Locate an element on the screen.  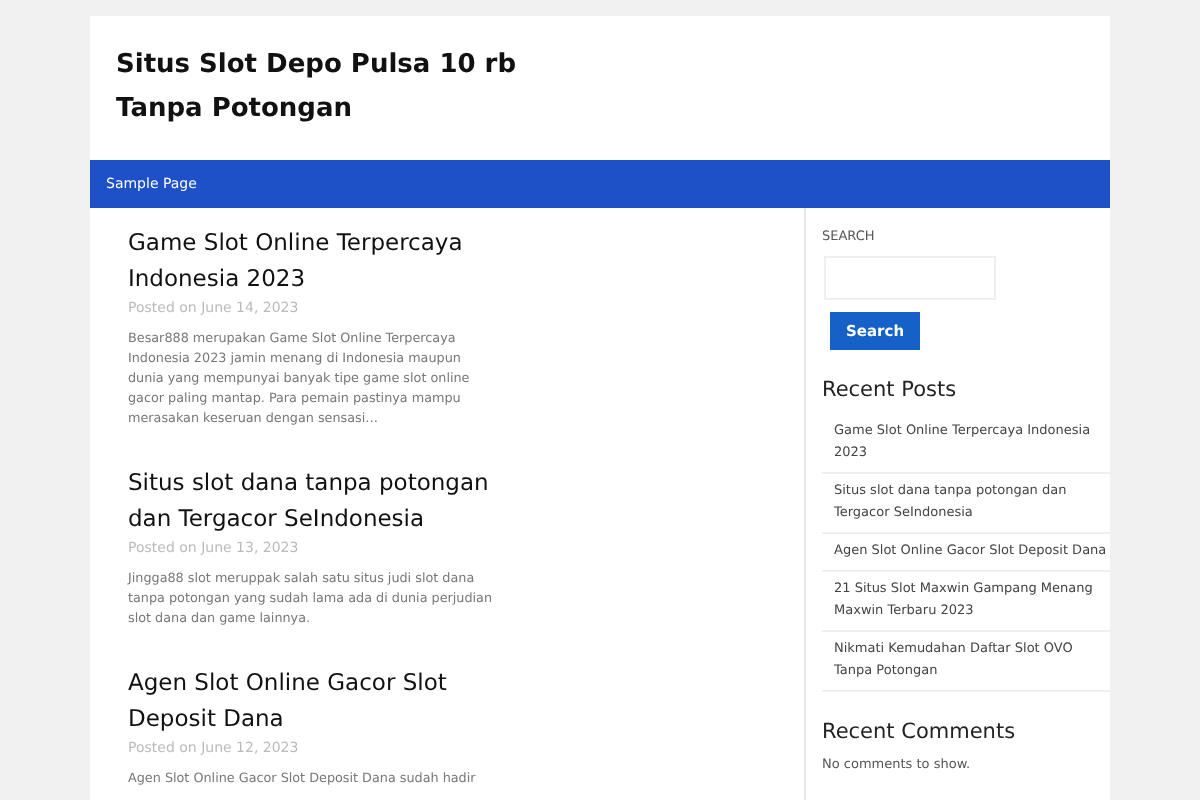
post-title: Situs slot dana tanpa potongan dan Tergacor SeIndonesia is located at coordinates (328, 500).